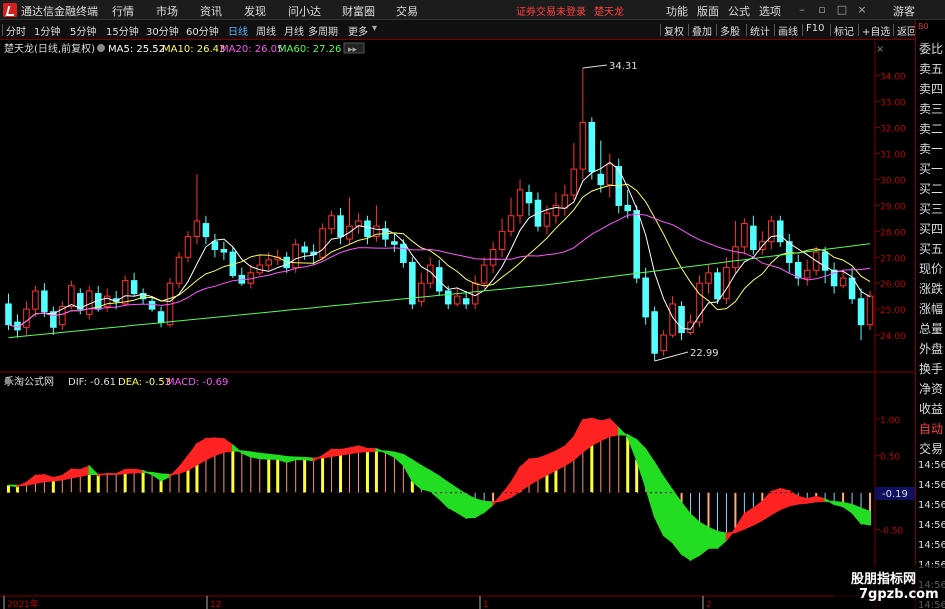 This screenshot has height=609, width=945. Describe the element at coordinates (931, 428) in the screenshot. I see `side-panel-item: 自动` at that location.